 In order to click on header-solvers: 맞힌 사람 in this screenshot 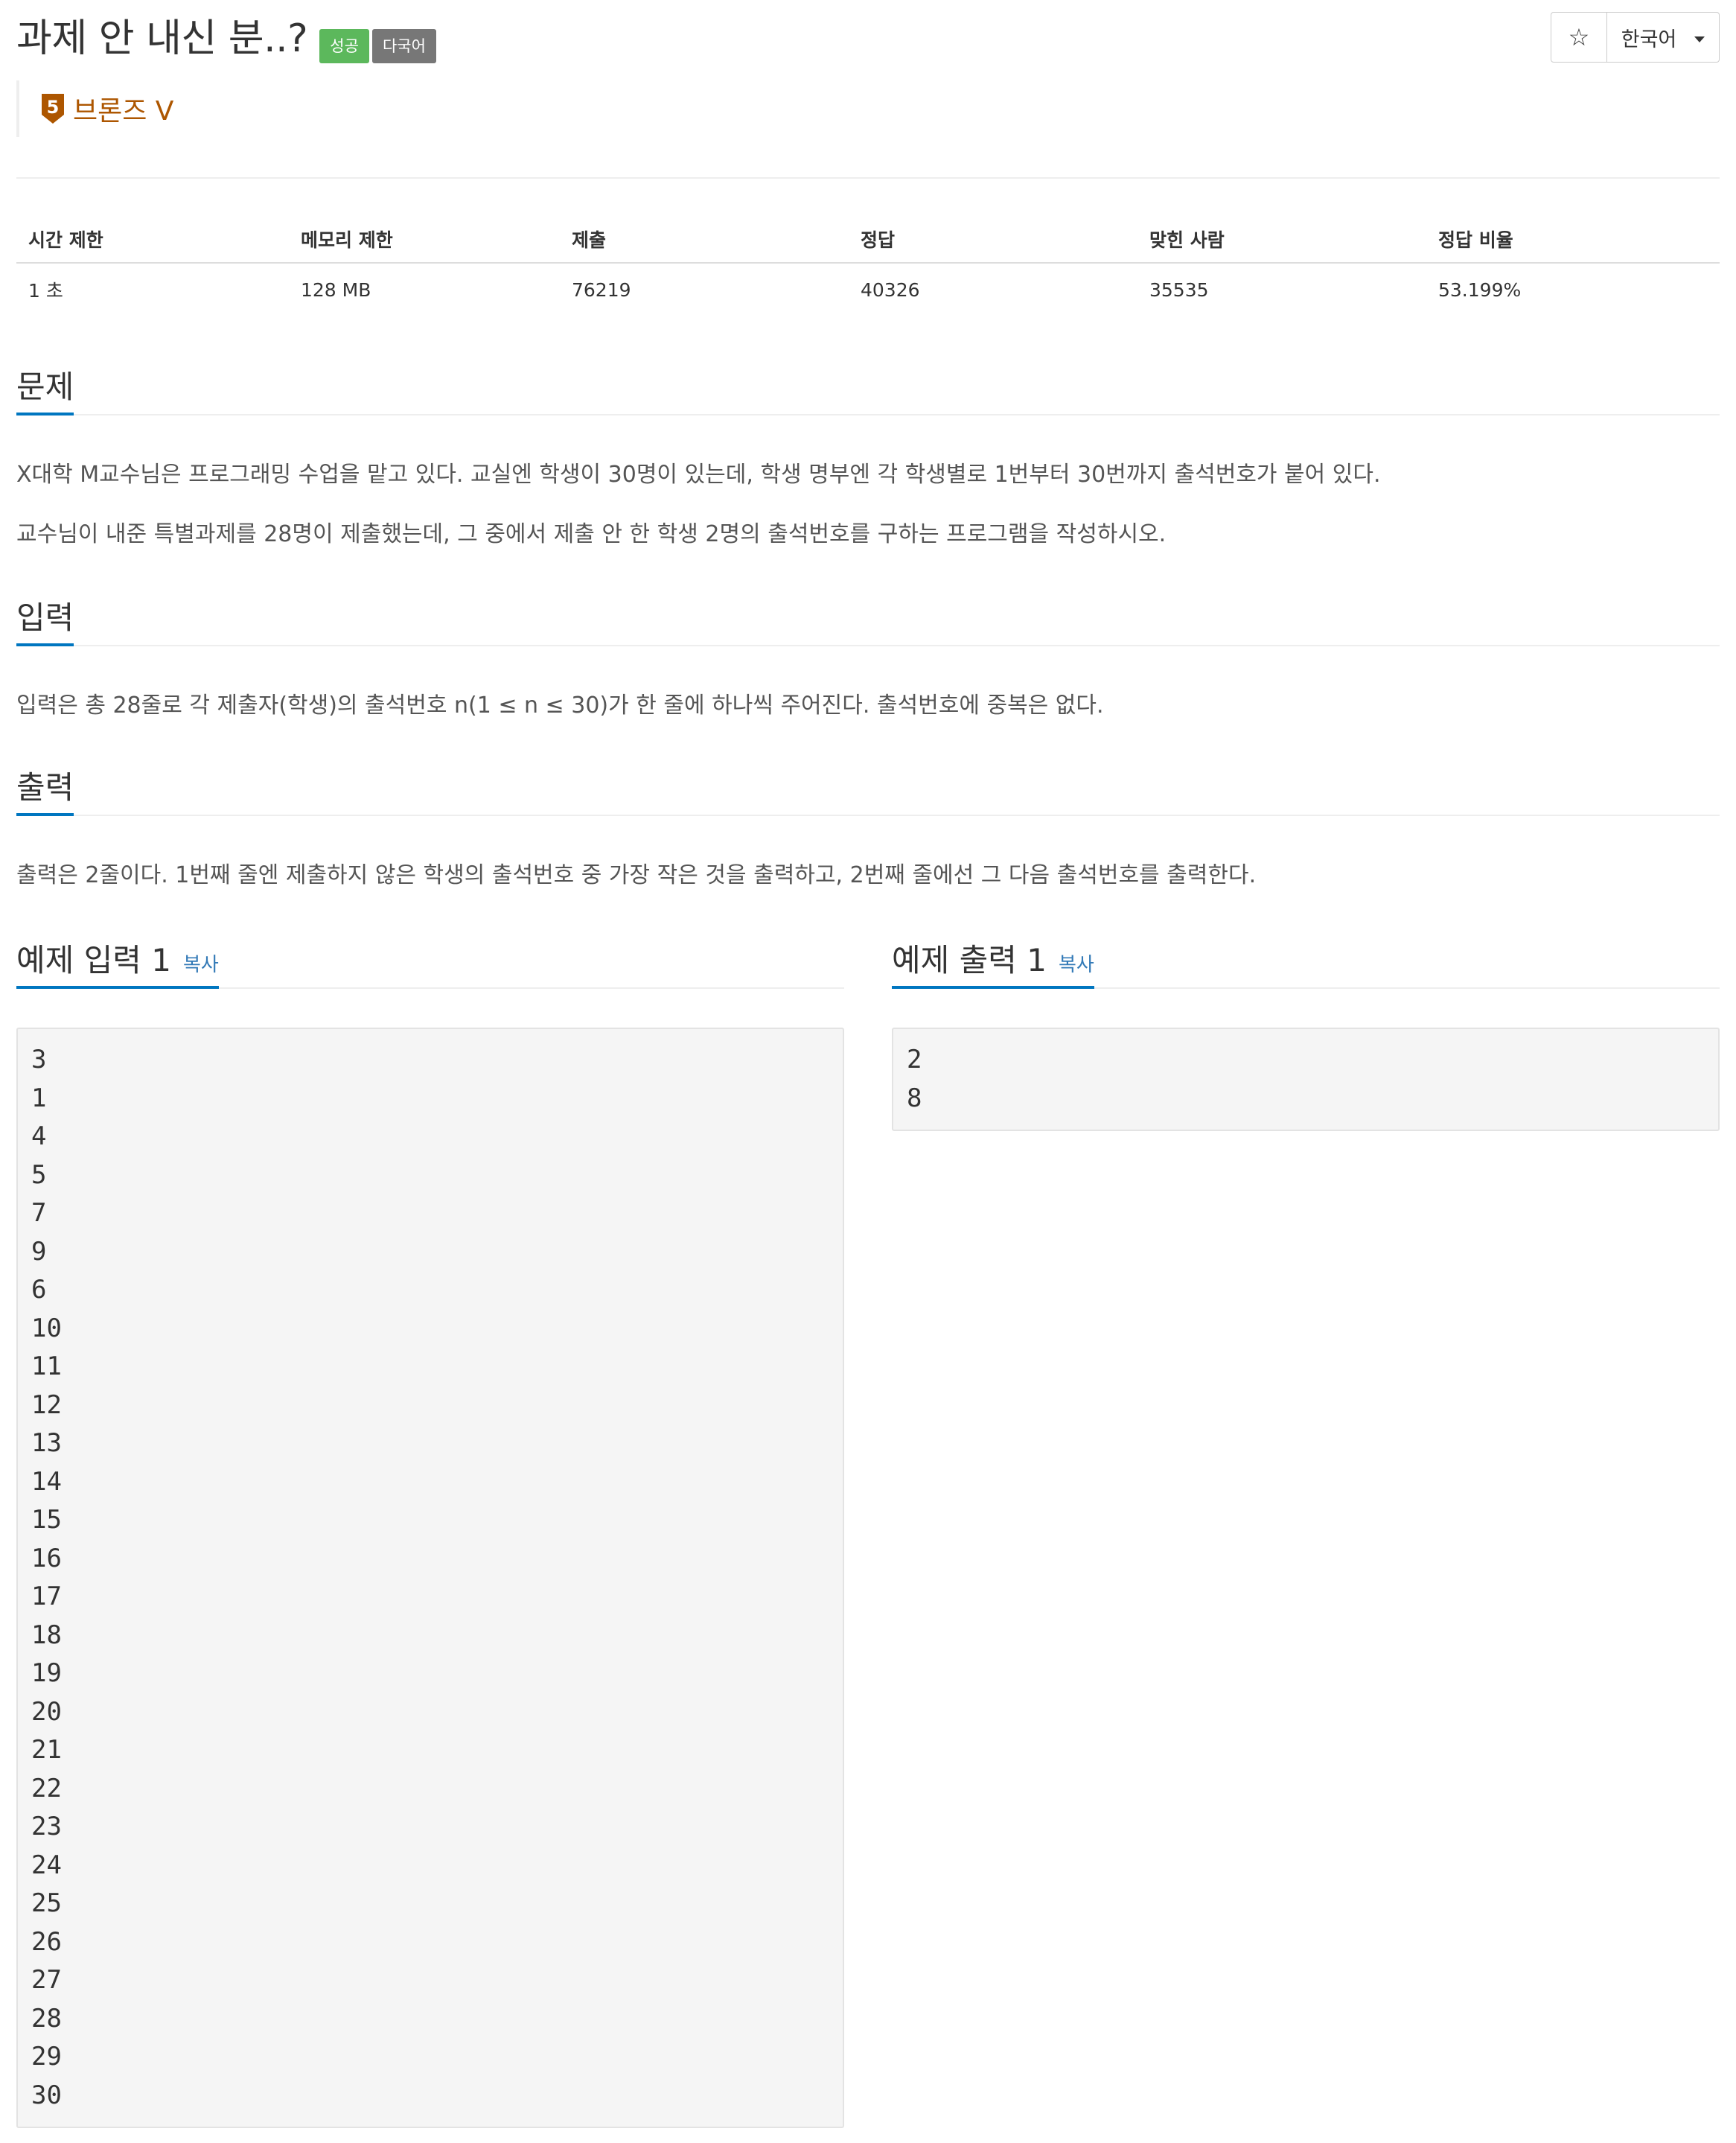, I will do `click(1187, 240)`.